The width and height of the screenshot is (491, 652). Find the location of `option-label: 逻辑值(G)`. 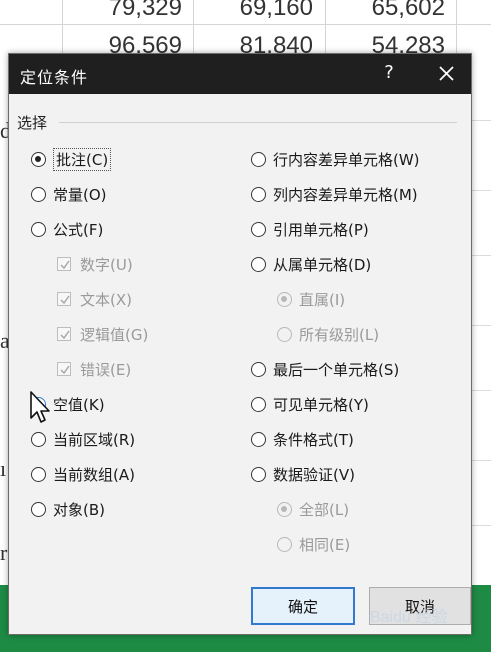

option-label: 逻辑值(G) is located at coordinates (114, 334).